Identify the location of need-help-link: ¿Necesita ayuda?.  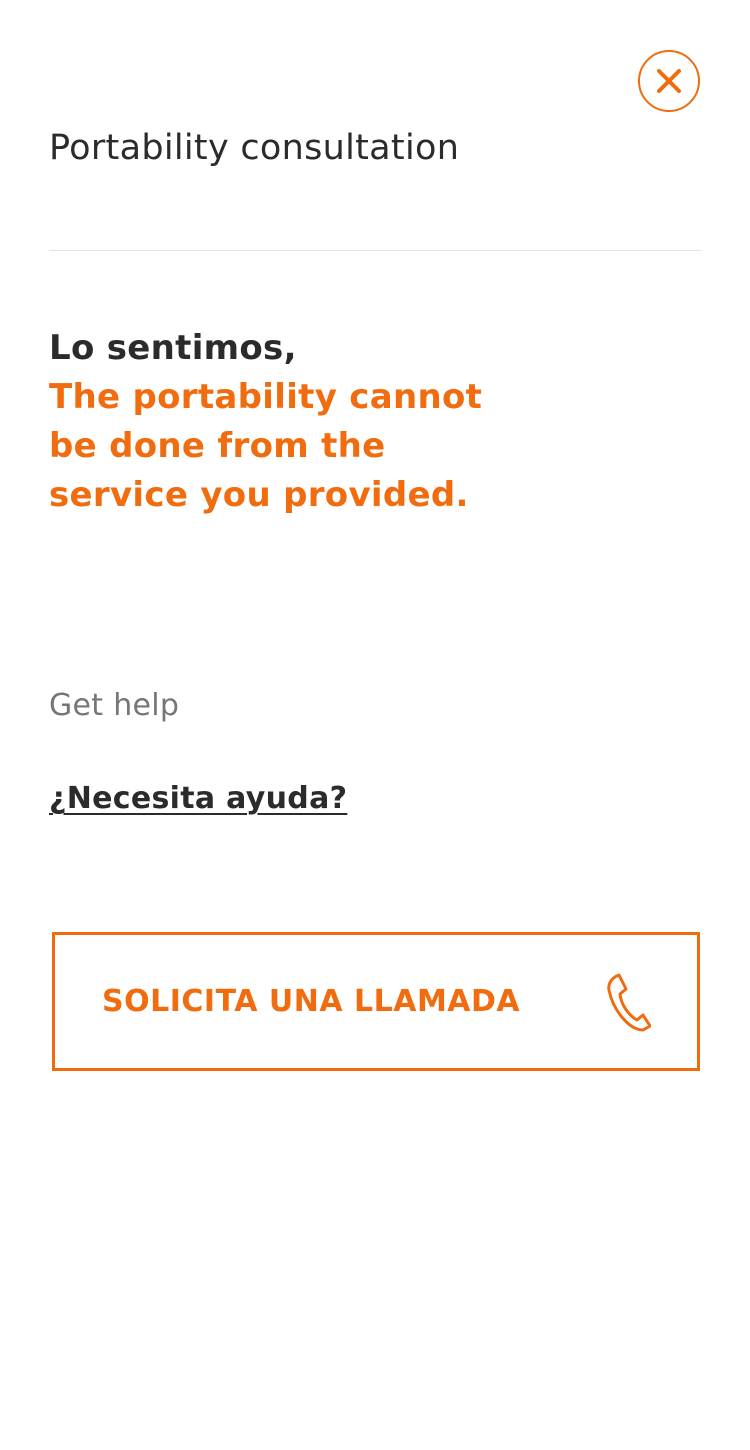
(198, 799).